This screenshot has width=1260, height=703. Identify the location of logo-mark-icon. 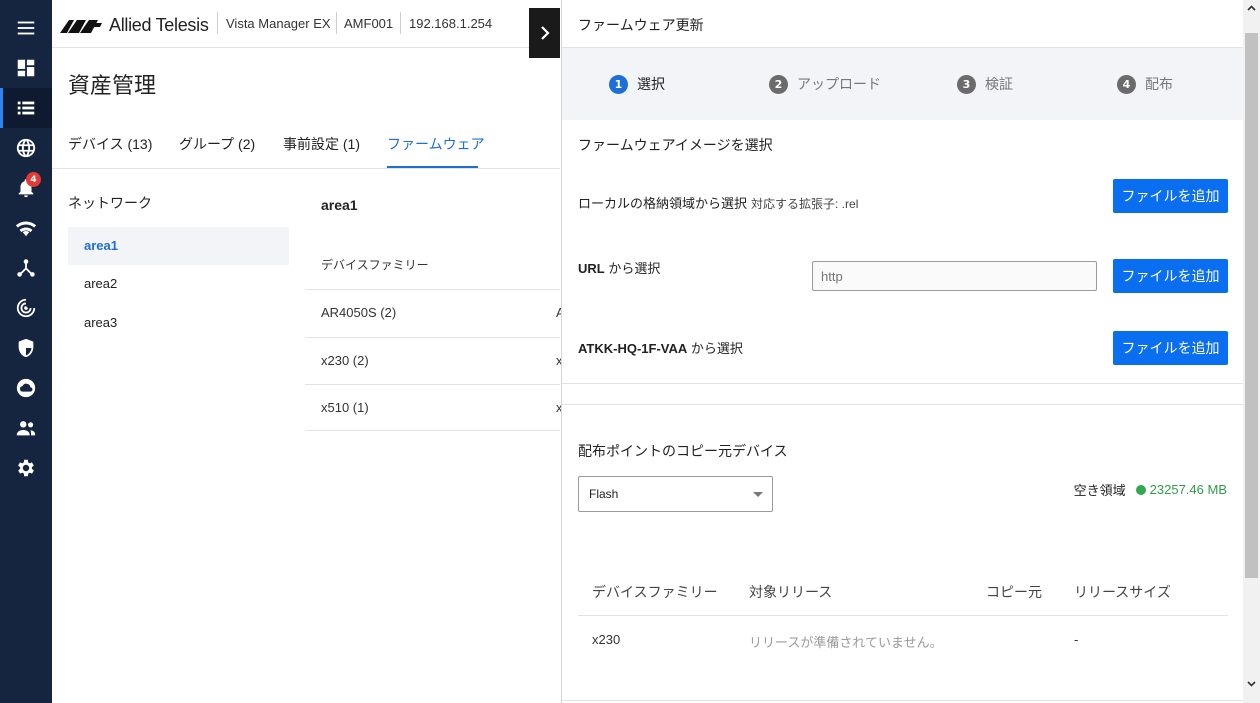
(81, 26).